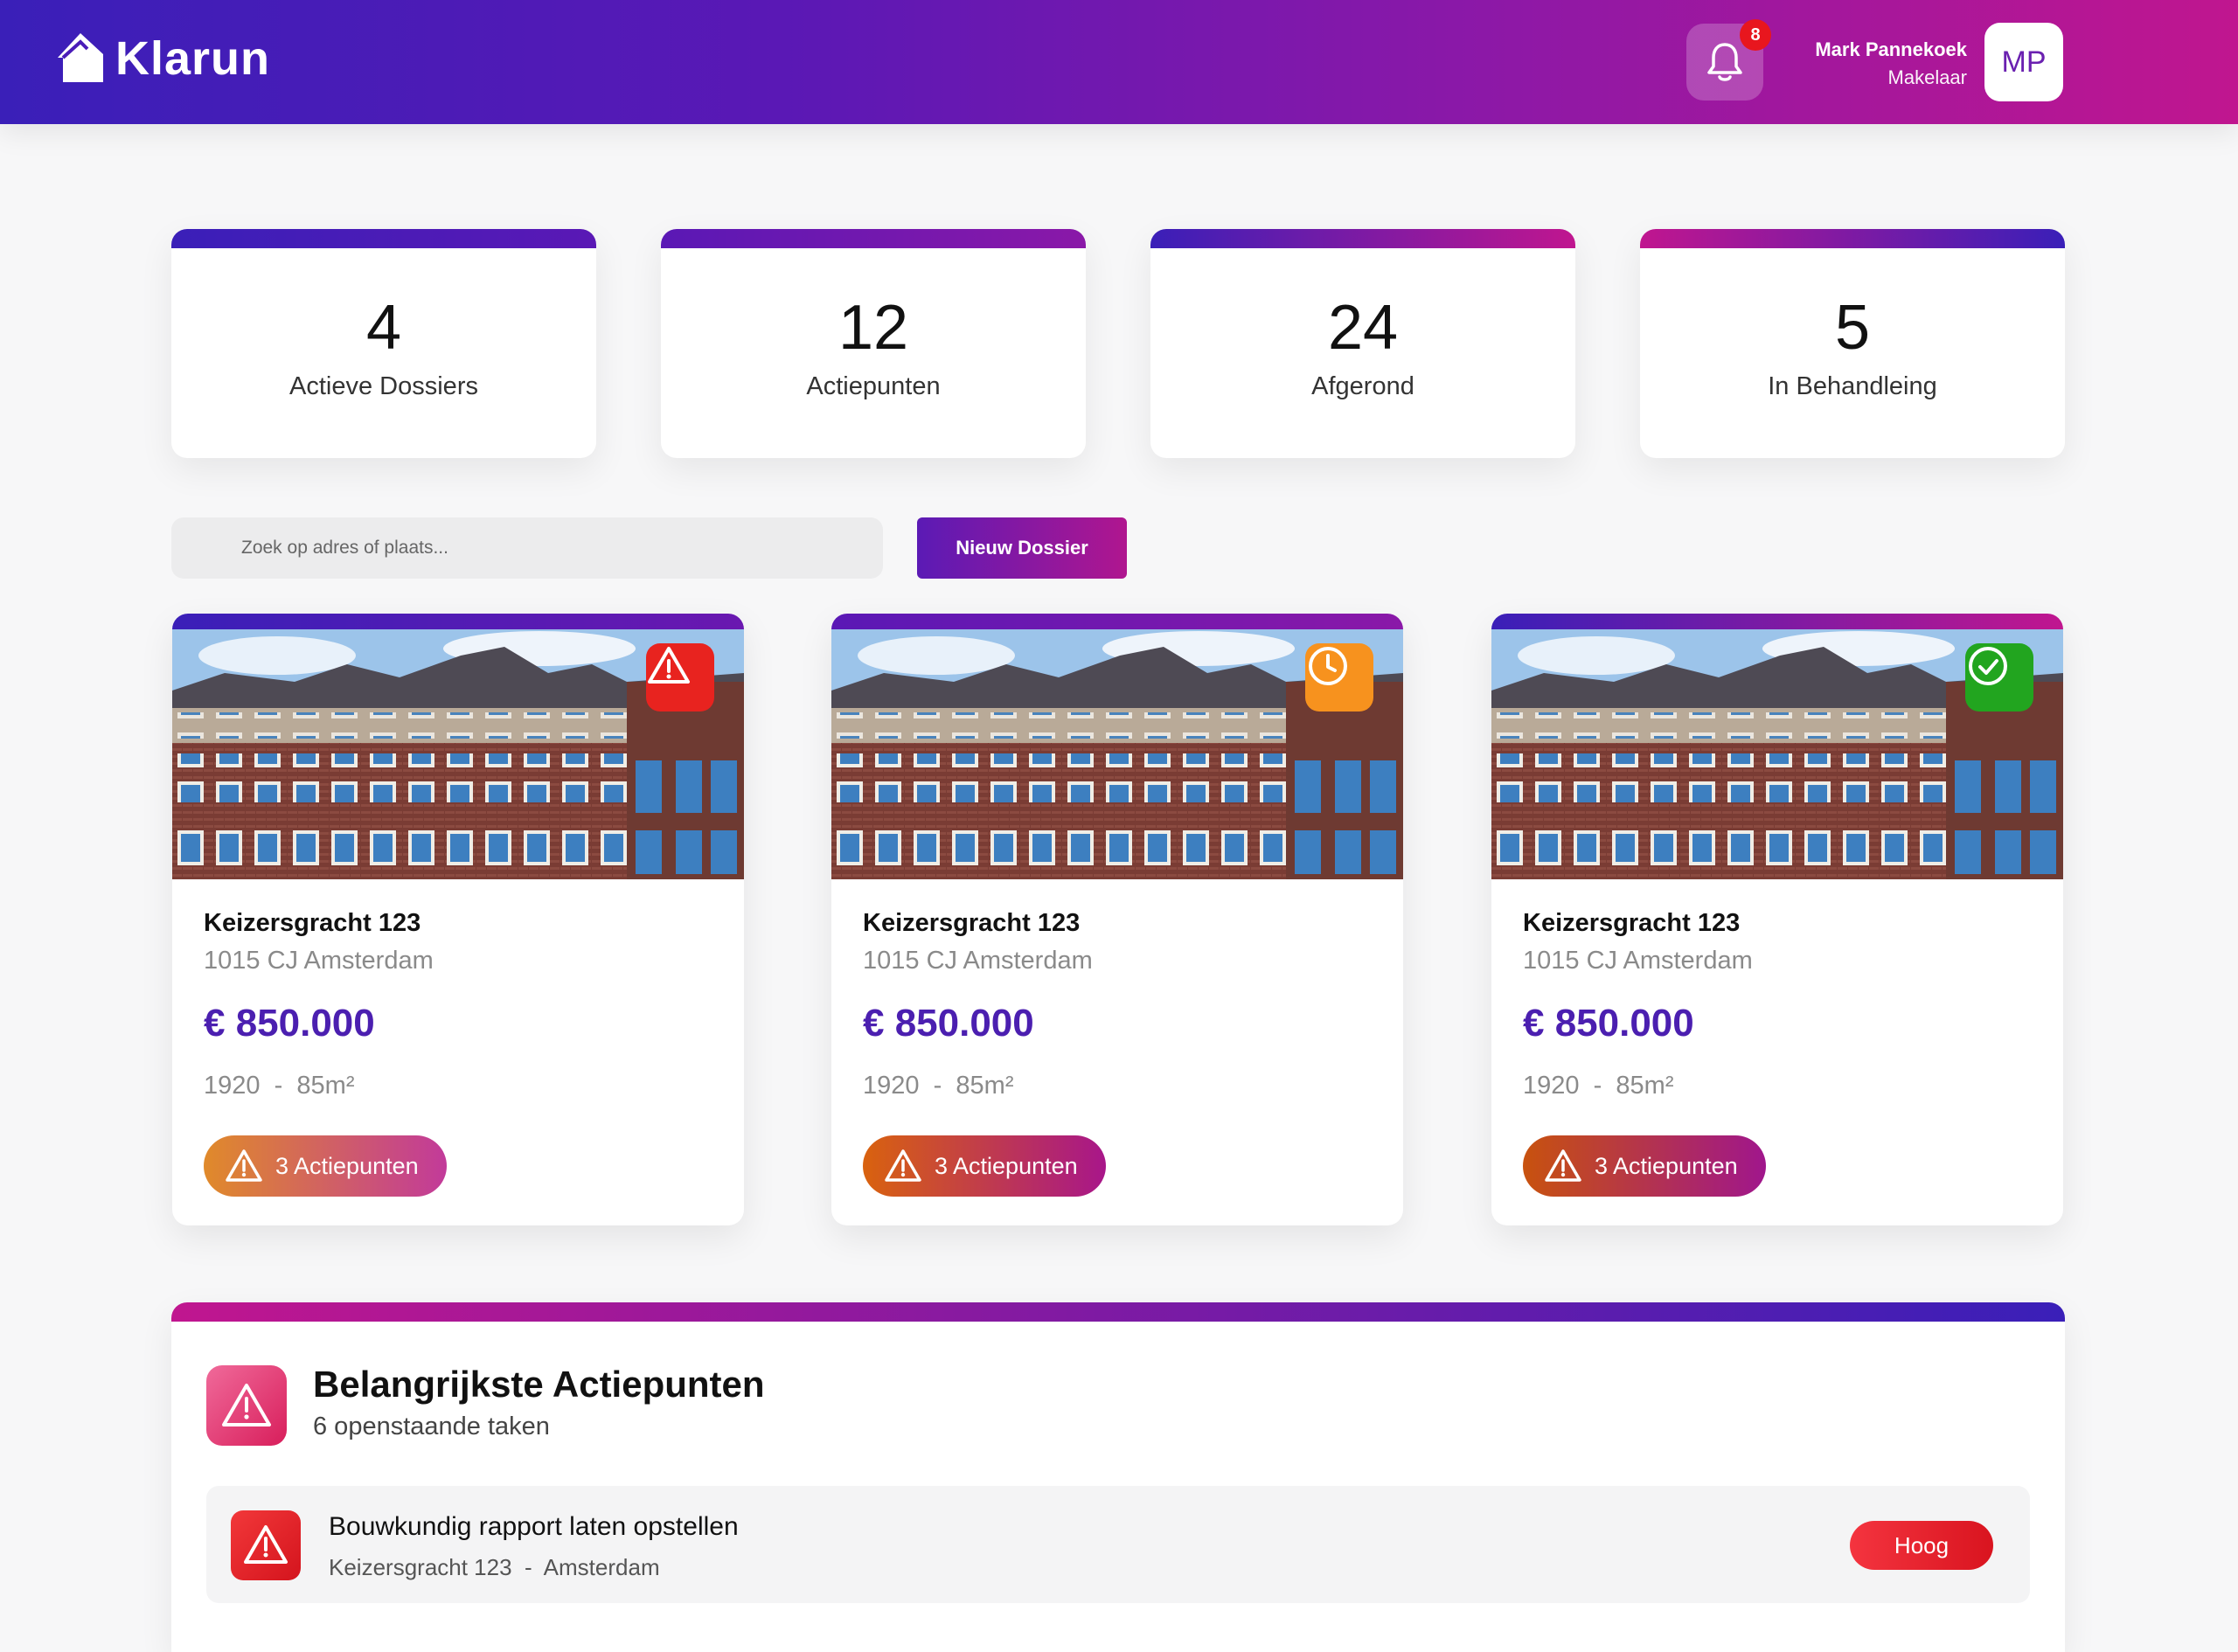 The height and width of the screenshot is (1652, 2238). Describe the element at coordinates (1988, 666) in the screenshot. I see `check-icon` at that location.